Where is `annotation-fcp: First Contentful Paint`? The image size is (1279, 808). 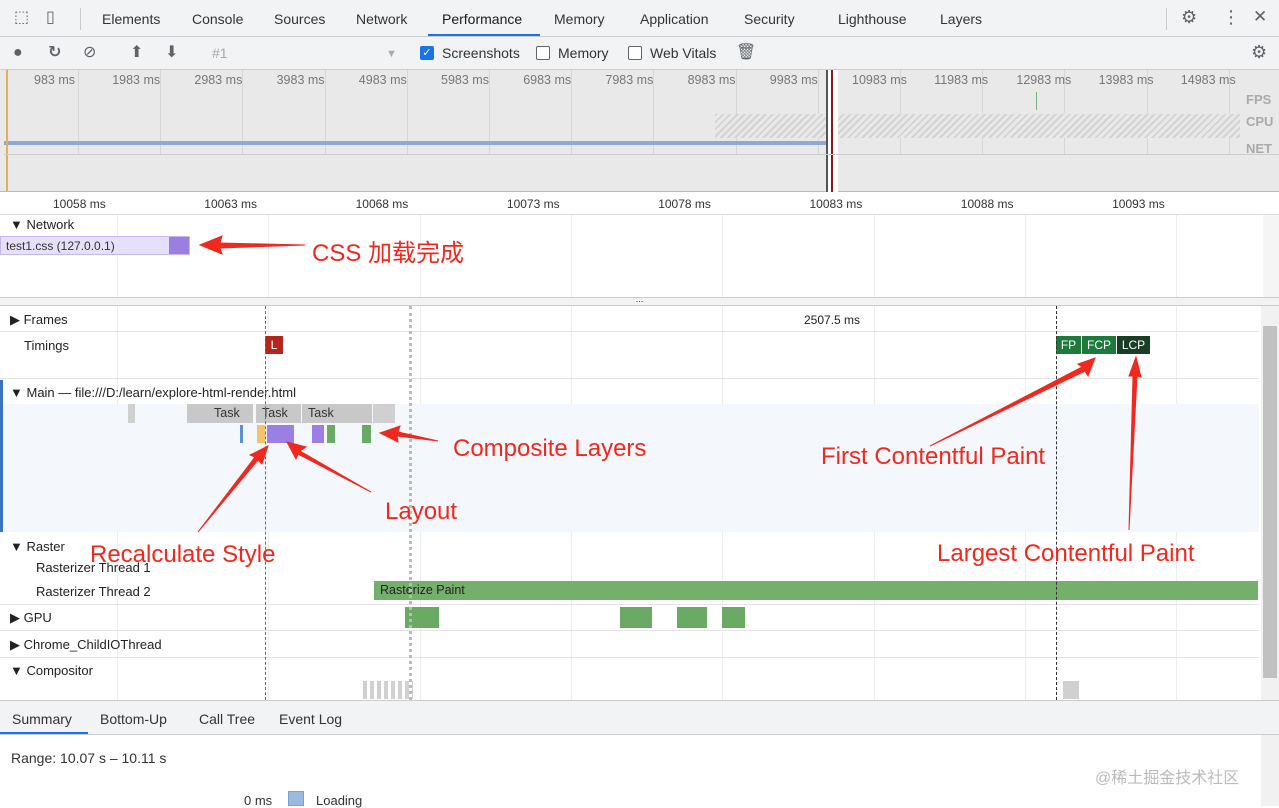 annotation-fcp: First Contentful Paint is located at coordinates (933, 456).